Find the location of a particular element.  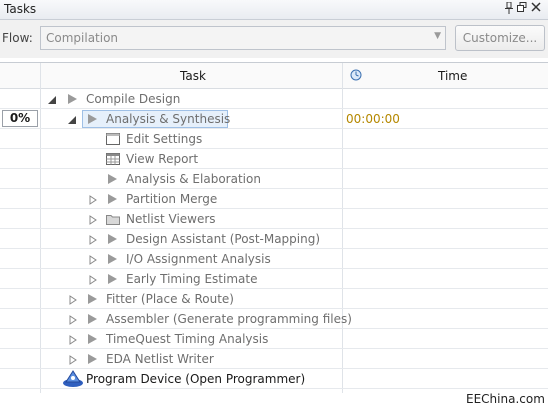

table-row: Analysis & Elaboration is located at coordinates (274, 179).